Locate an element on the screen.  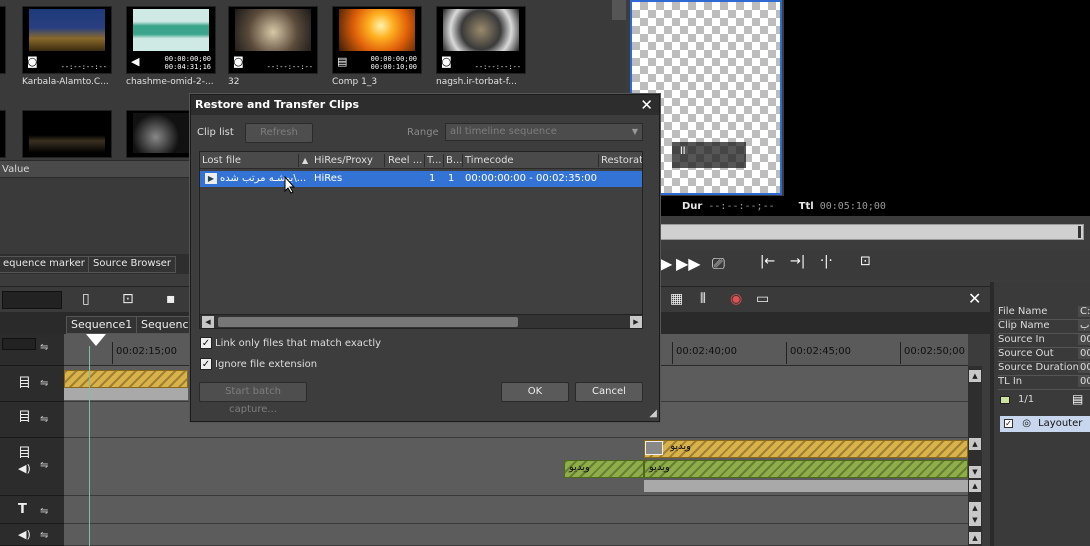
video-icon: ▤ is located at coordinates (342, 61).